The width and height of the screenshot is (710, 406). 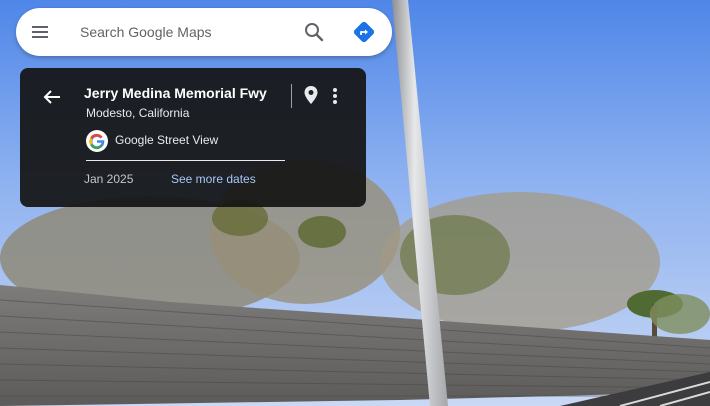 What do you see at coordinates (175, 93) in the screenshot?
I see `place-name: Jerry Medina Memorial Fwy` at bounding box center [175, 93].